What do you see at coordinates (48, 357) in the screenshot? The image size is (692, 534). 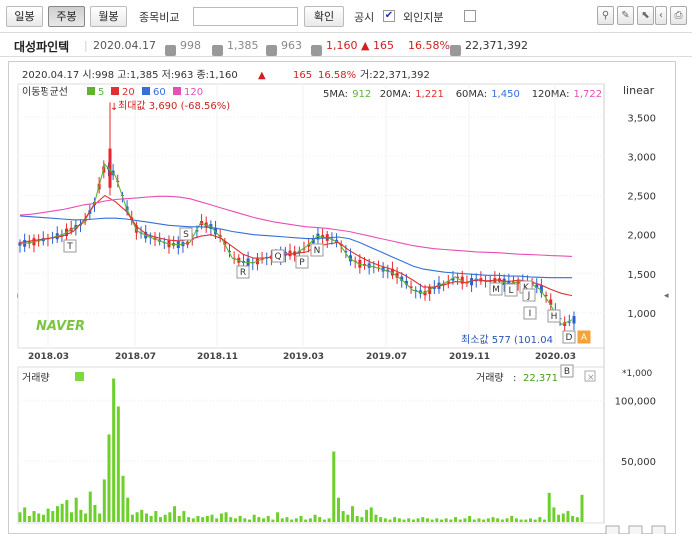 I see `x-tick-label: 2018.03` at bounding box center [48, 357].